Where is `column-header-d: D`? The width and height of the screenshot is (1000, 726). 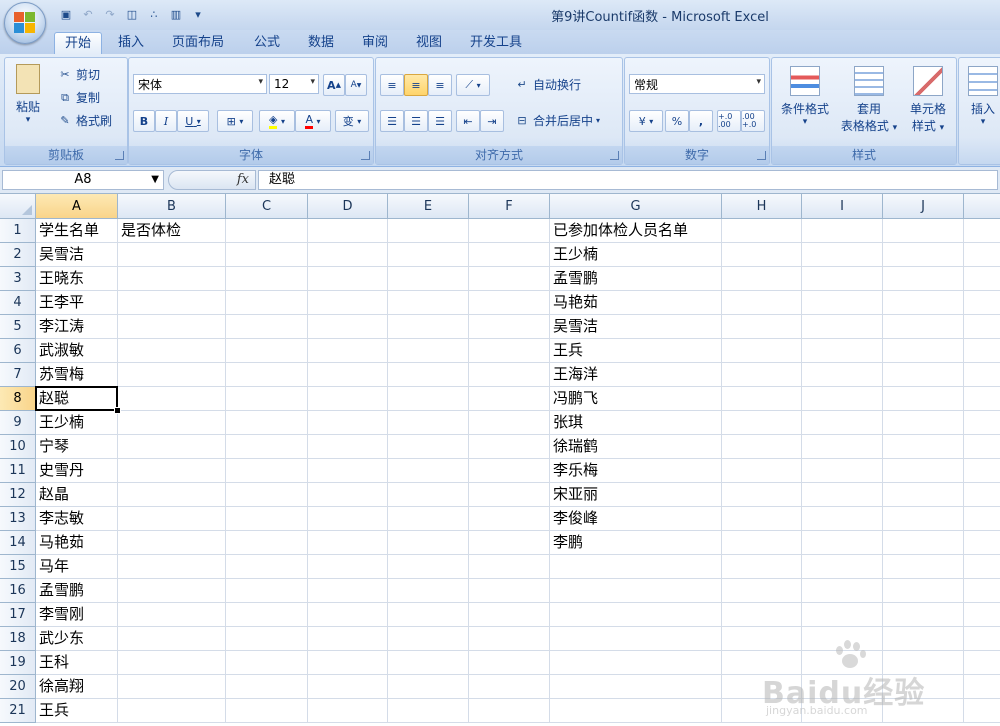
column-header-d: D is located at coordinates (348, 206).